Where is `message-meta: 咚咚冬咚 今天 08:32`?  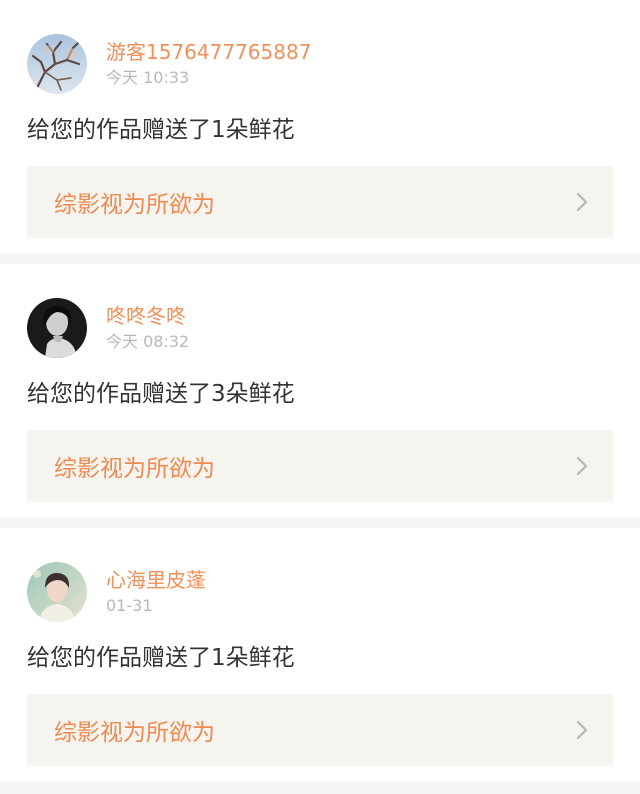 message-meta: 咚咚冬咚 今天 08:32 is located at coordinates (147, 328).